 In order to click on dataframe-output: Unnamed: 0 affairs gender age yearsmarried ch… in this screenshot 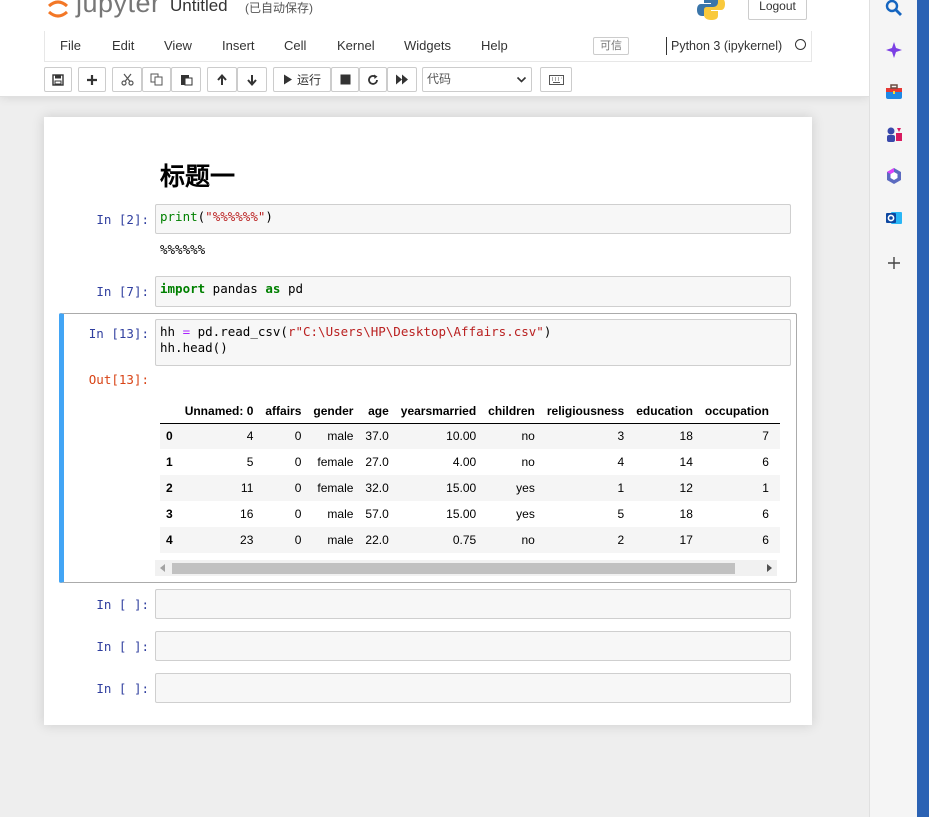, I will do `click(470, 471)`.